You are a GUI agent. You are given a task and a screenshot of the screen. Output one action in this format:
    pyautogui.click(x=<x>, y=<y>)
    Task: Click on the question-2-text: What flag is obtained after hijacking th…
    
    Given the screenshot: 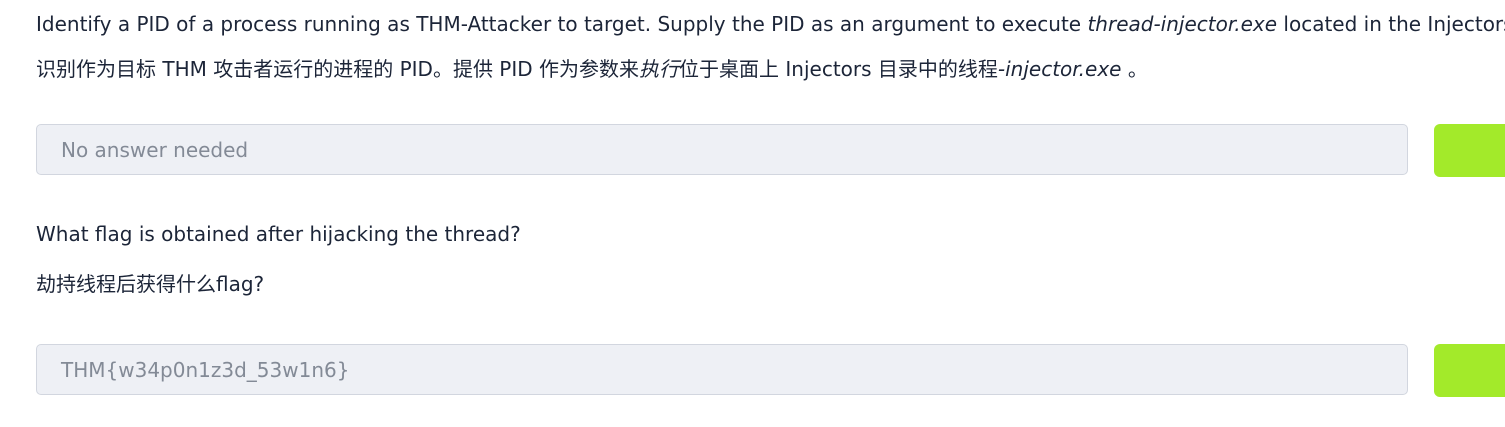 What is the action you would take?
    pyautogui.click(x=278, y=234)
    